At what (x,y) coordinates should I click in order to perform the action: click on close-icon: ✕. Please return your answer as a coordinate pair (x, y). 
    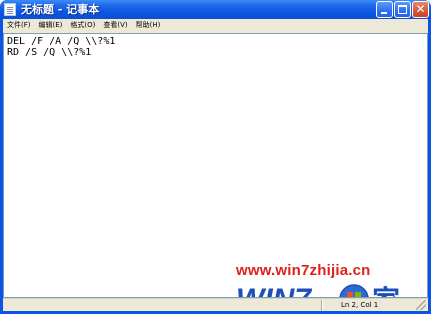
    Looking at the image, I should click on (420, 9).